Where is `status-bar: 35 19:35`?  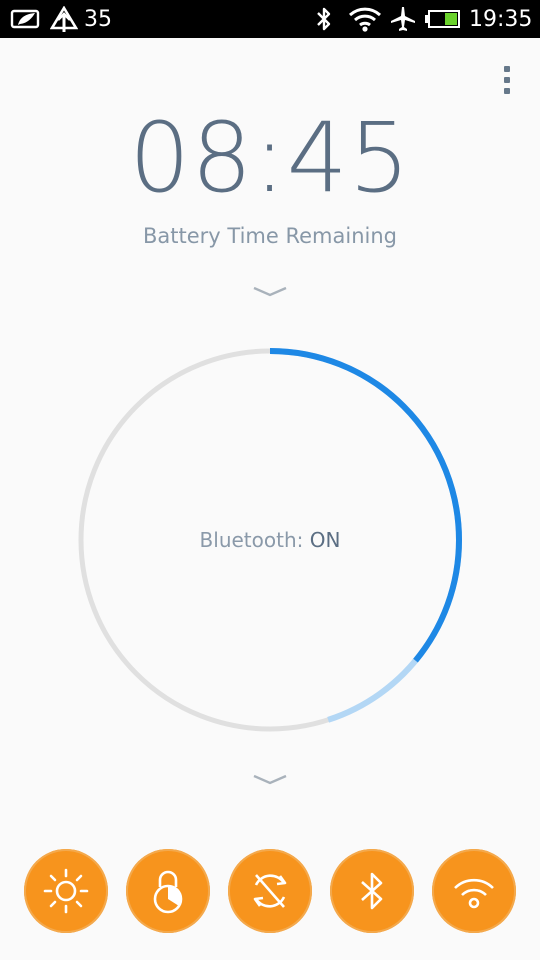
status-bar: 35 19:35 is located at coordinates (270, 19).